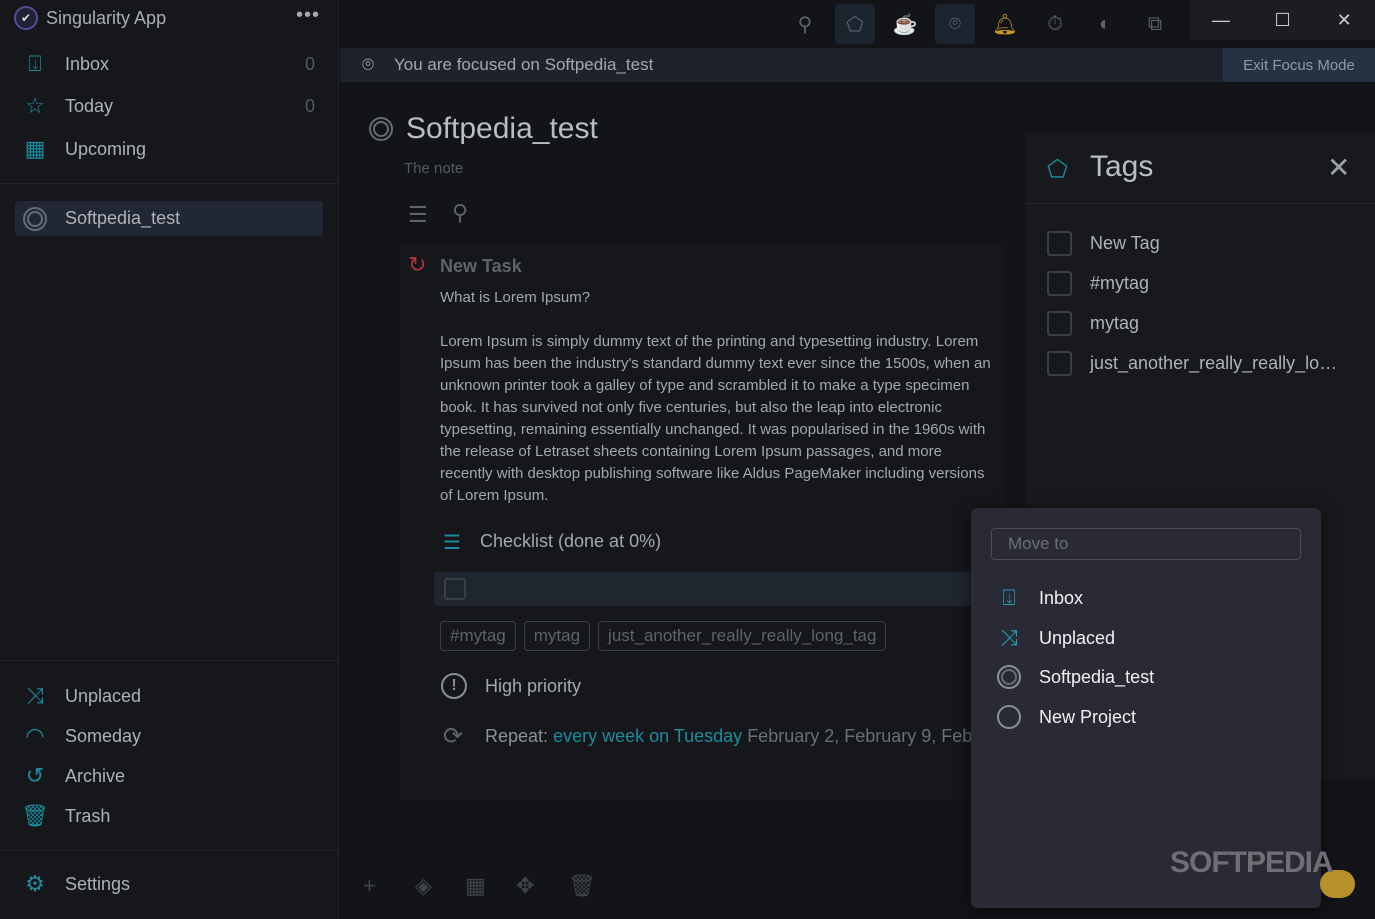 The image size is (1375, 919). Describe the element at coordinates (35, 775) in the screenshot. I see `history-icon: ↺` at that location.